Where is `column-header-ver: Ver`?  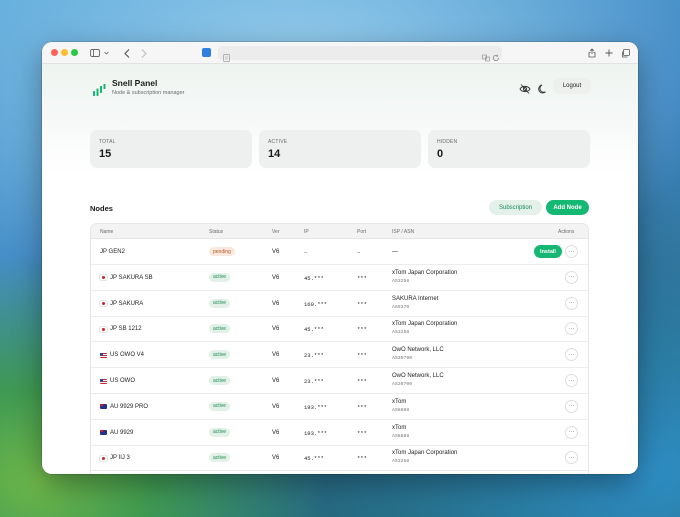
column-header-ver: Ver is located at coordinates (276, 232).